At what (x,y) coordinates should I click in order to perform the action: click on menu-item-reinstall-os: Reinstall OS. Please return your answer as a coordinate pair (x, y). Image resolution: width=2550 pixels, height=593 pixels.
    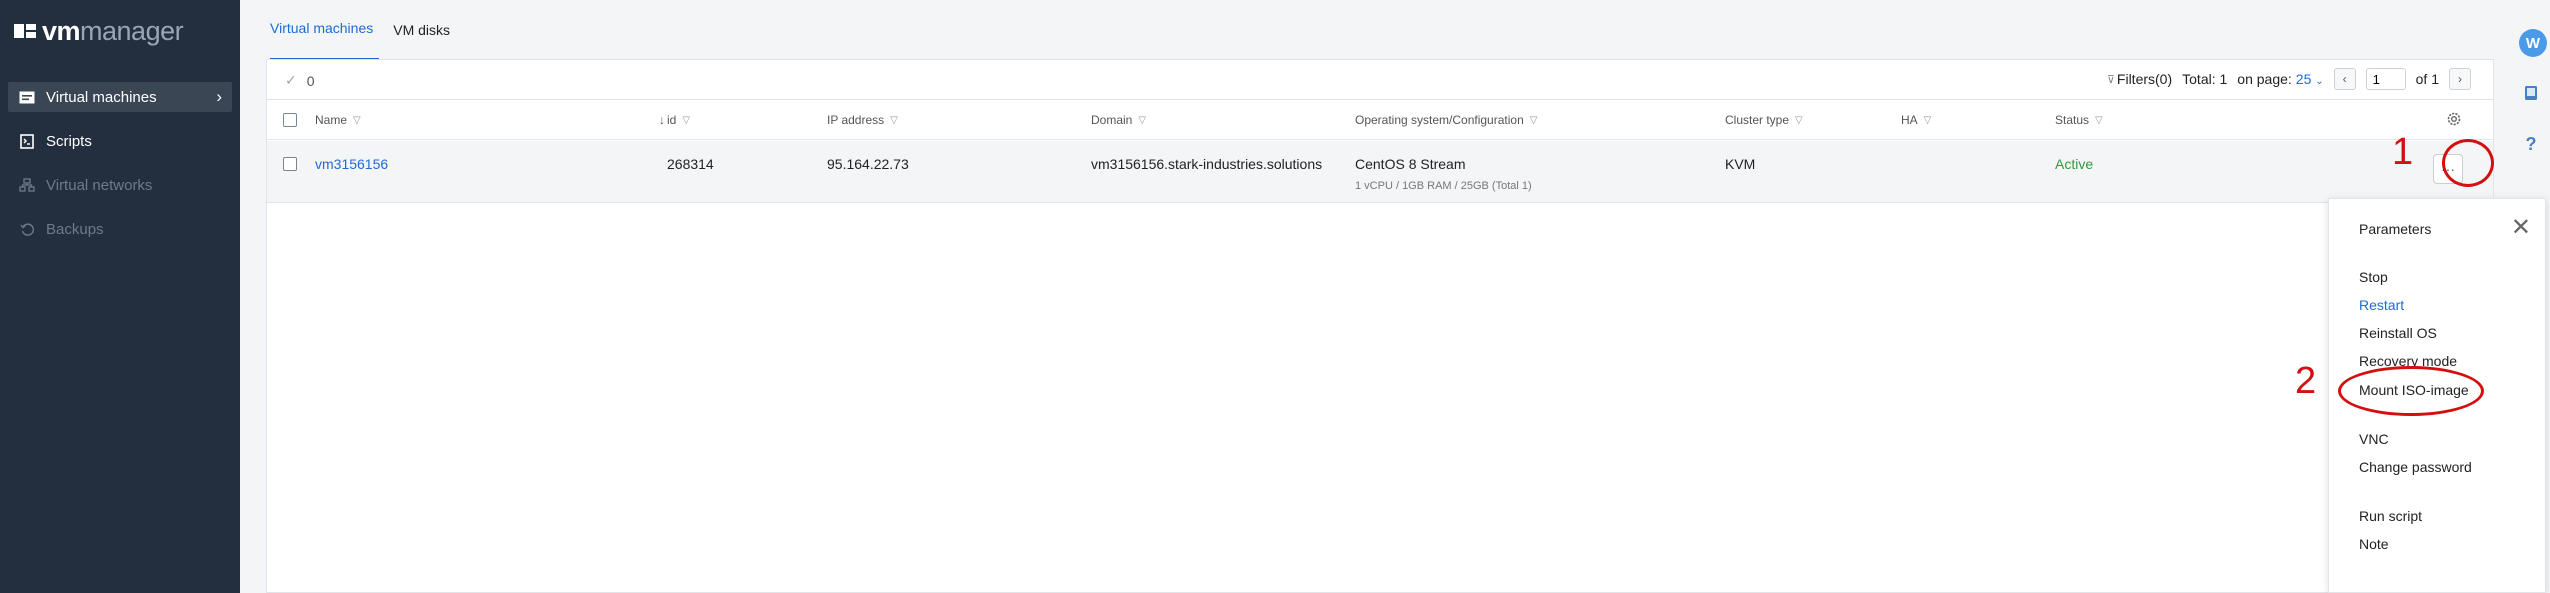
    Looking at the image, I should click on (2398, 333).